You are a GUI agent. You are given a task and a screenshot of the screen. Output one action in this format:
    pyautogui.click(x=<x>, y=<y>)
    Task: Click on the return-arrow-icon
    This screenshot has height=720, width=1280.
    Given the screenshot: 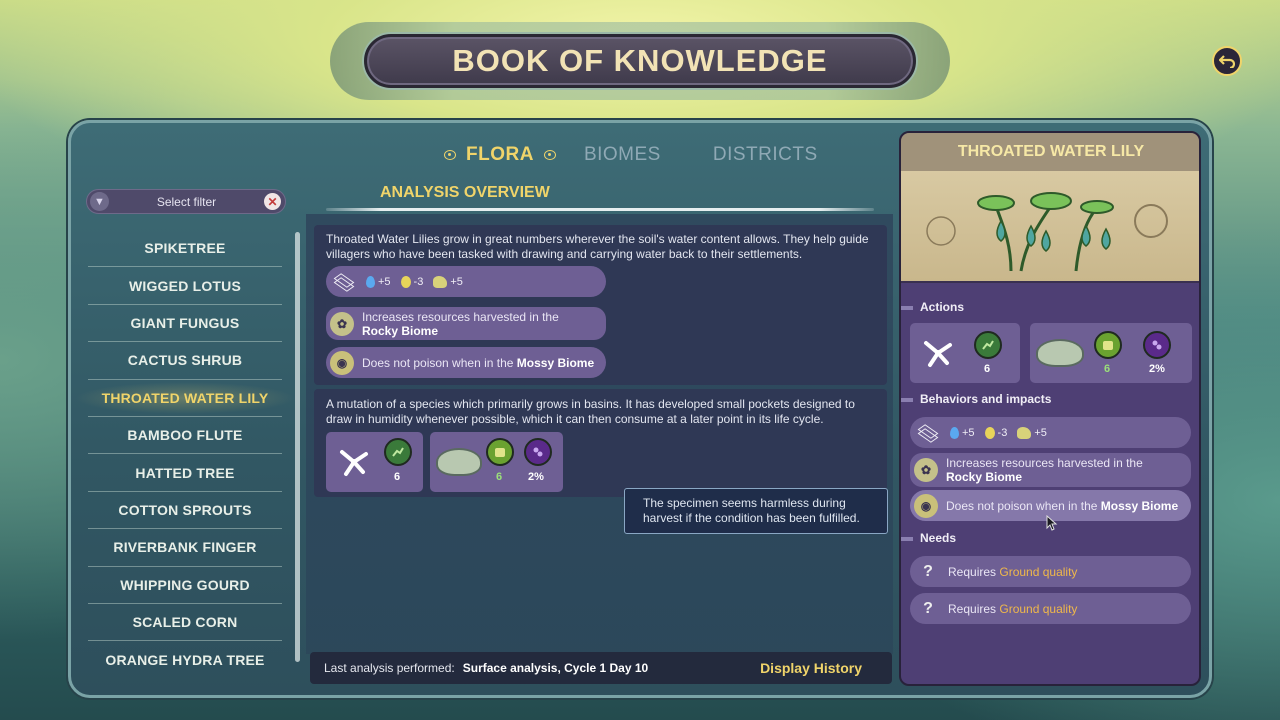 What is the action you would take?
    pyautogui.click(x=1227, y=61)
    